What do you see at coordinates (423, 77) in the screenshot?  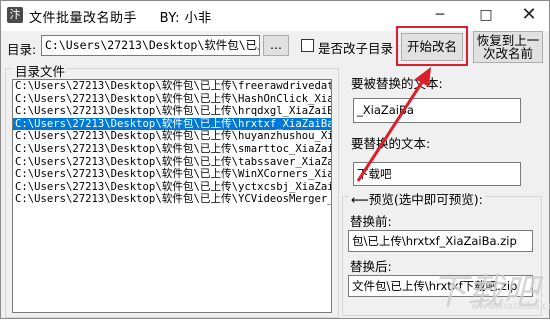 I see `arrow-head` at bounding box center [423, 77].